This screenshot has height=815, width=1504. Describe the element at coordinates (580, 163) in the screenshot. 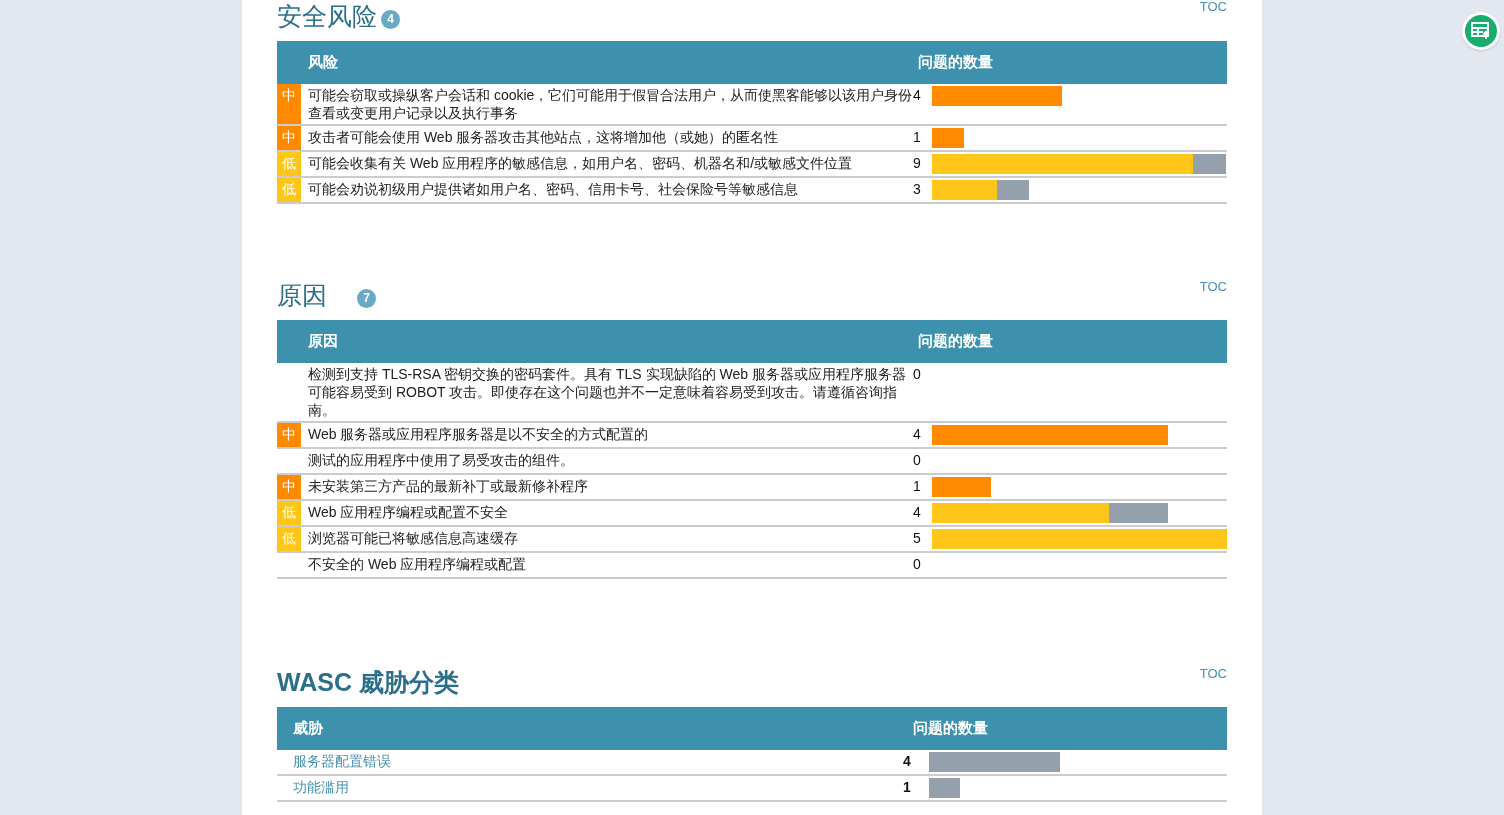

I see `row-text: 可能会收集有关 Web 应用程序的敏感信息，如用户名、密码、机器名和/或敏感文件位置` at that location.